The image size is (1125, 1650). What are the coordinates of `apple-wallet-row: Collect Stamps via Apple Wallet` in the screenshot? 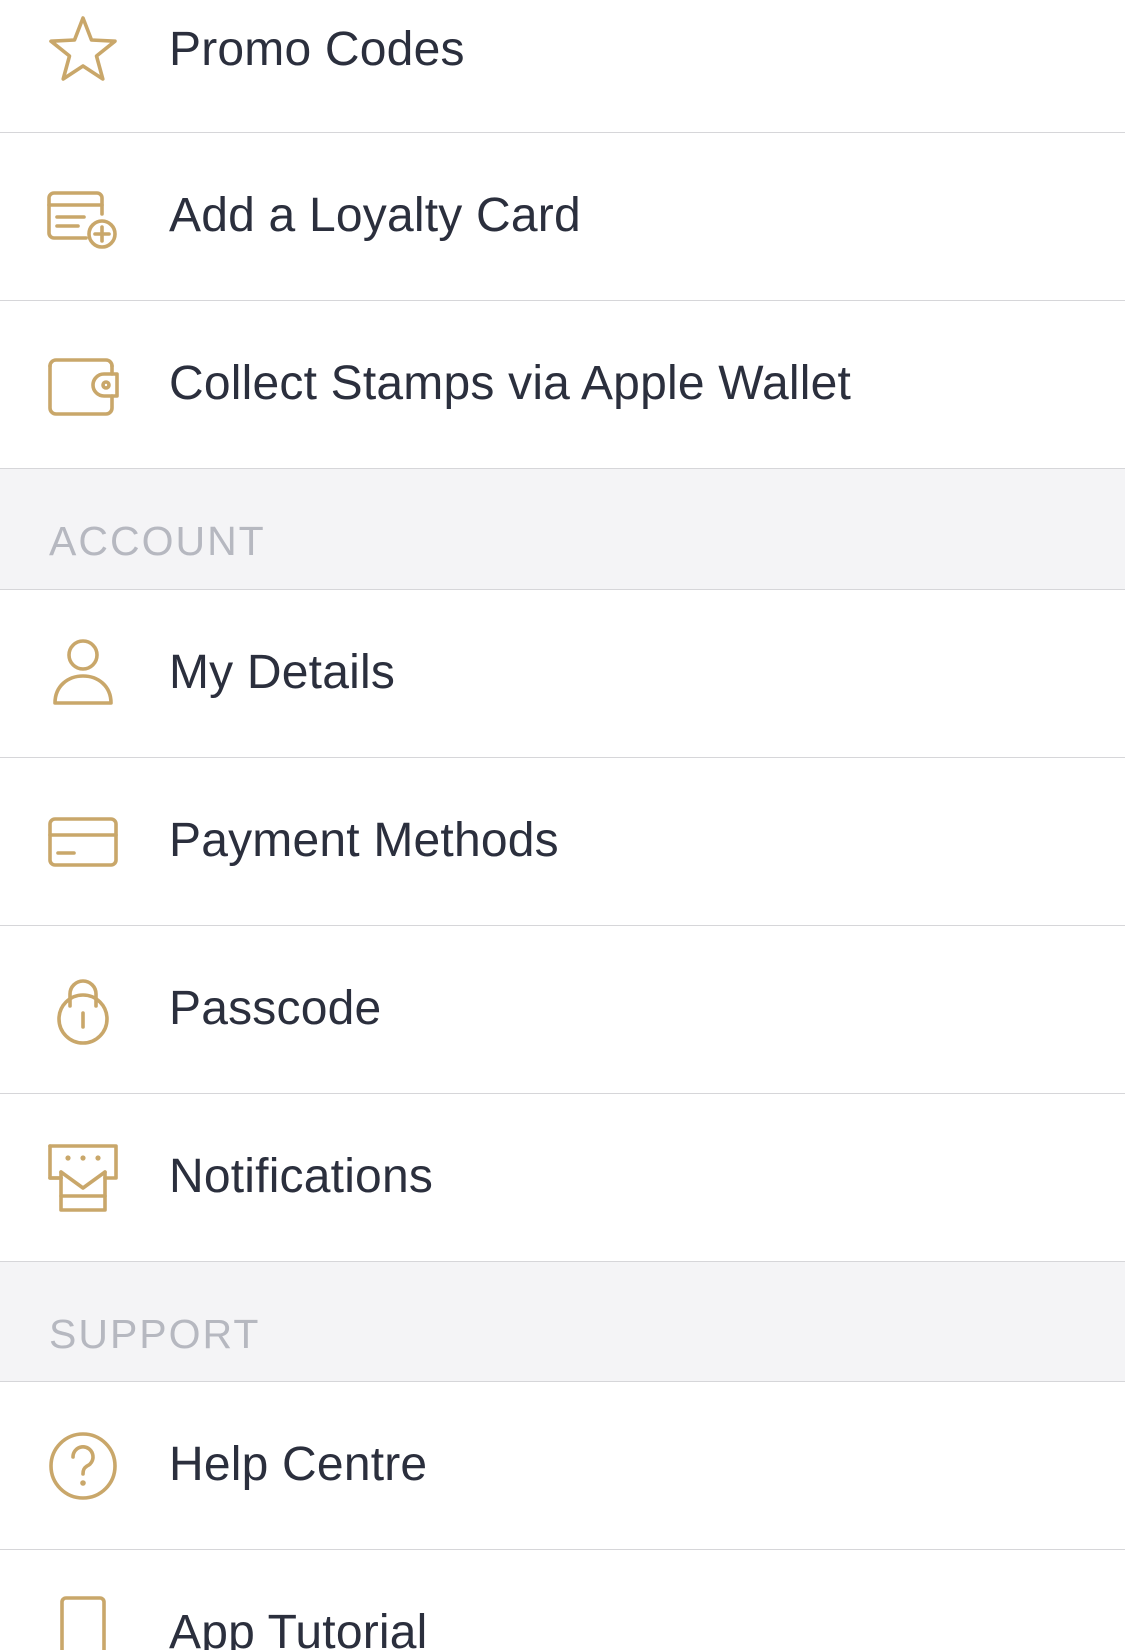 It's located at (562, 385).